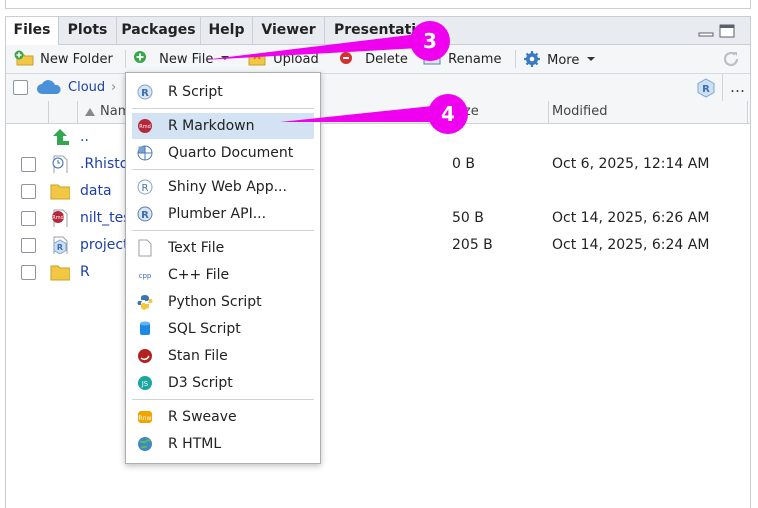 This screenshot has width=758, height=508. What do you see at coordinates (318, 78) in the screenshot?
I see `callout-pointers` at bounding box center [318, 78].